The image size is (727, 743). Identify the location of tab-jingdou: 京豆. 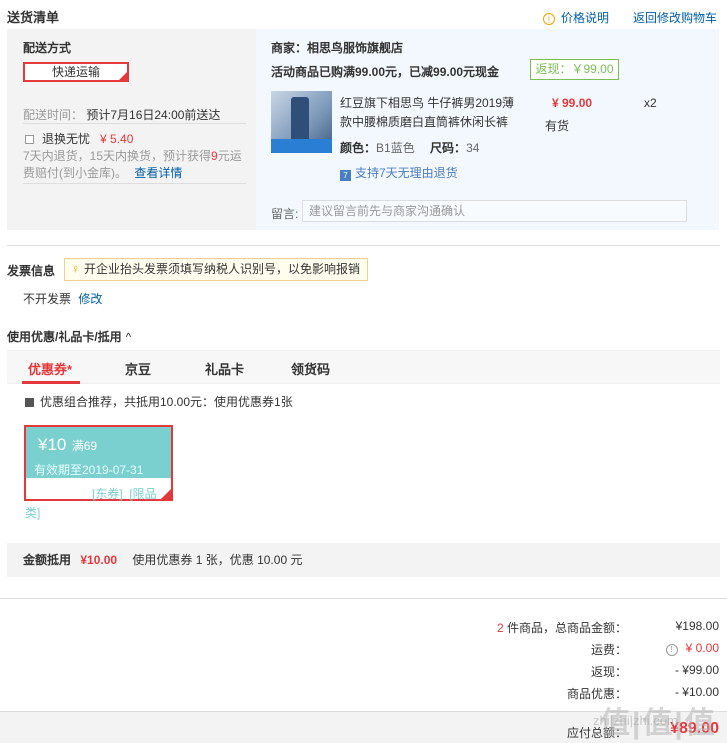
(138, 368).